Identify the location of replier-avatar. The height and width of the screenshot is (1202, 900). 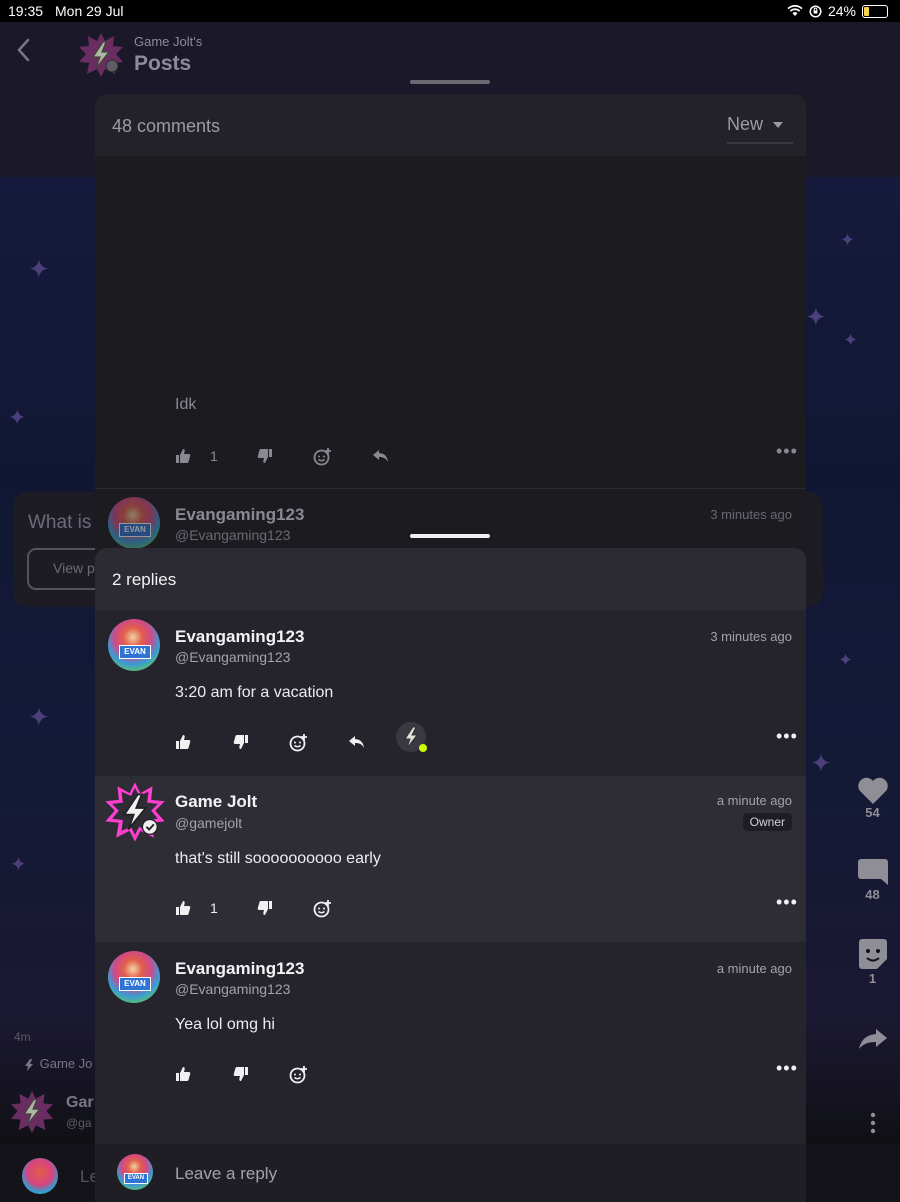
(412, 737).